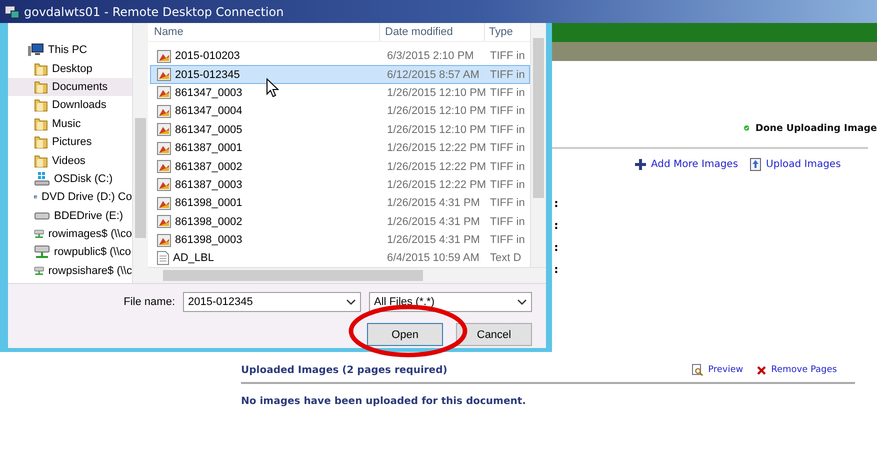 The height and width of the screenshot is (454, 877). I want to click on file-name: 861347_0003, so click(208, 92).